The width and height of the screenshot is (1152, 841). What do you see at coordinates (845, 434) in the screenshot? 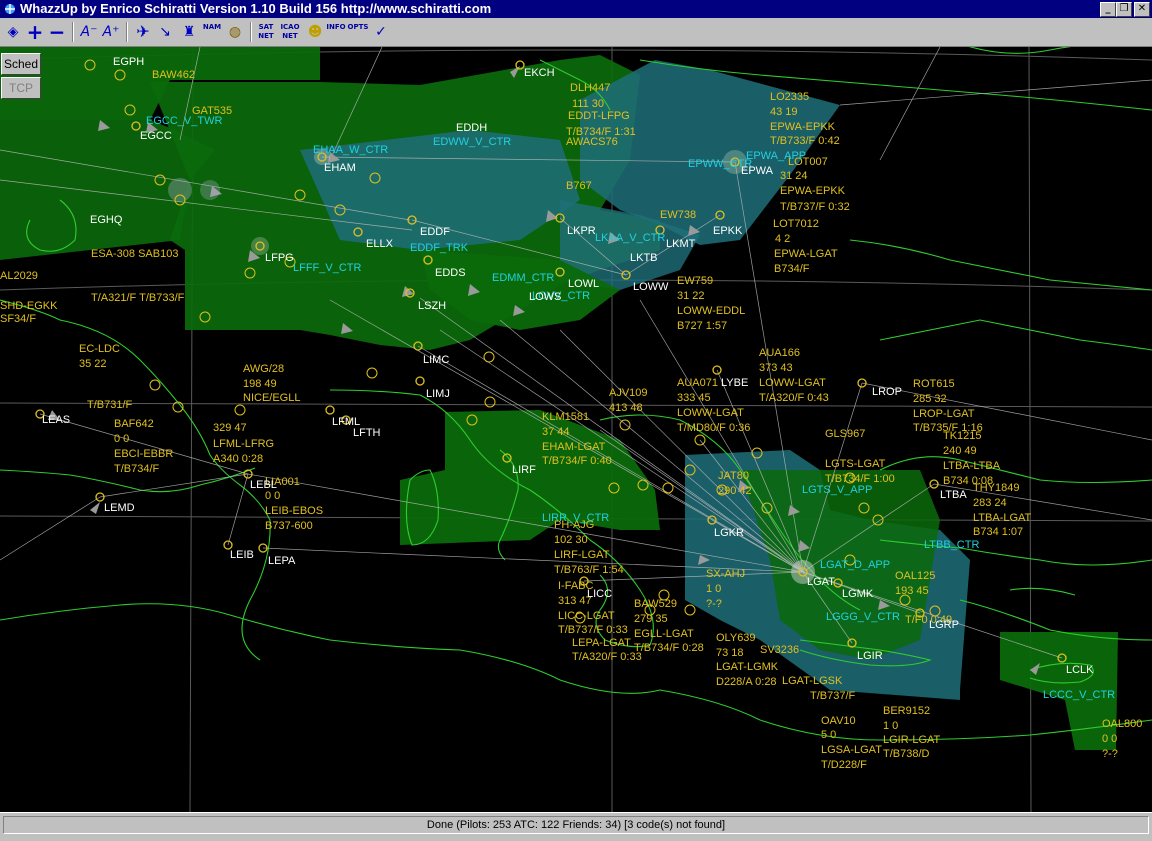
I see `flight-label: GLS967` at bounding box center [845, 434].